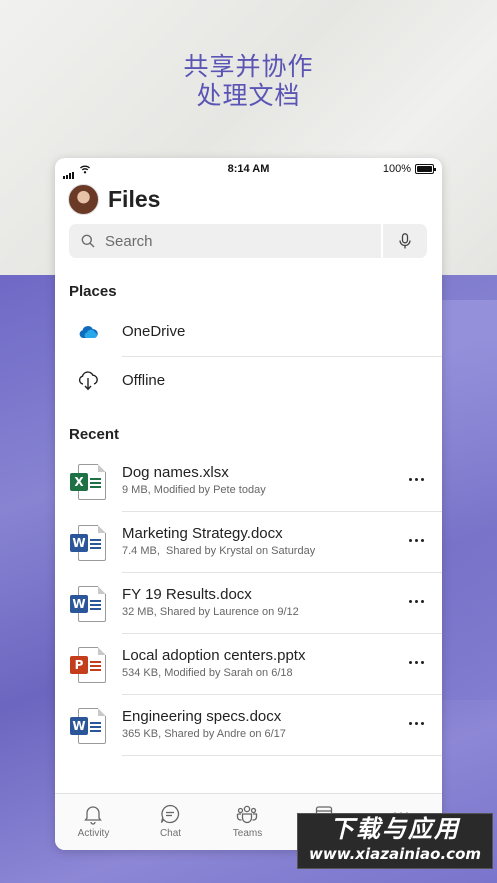  Describe the element at coordinates (219, 551) in the screenshot. I see `file-meta: 7.4 MB, Shared by Krystal on Saturday` at that location.